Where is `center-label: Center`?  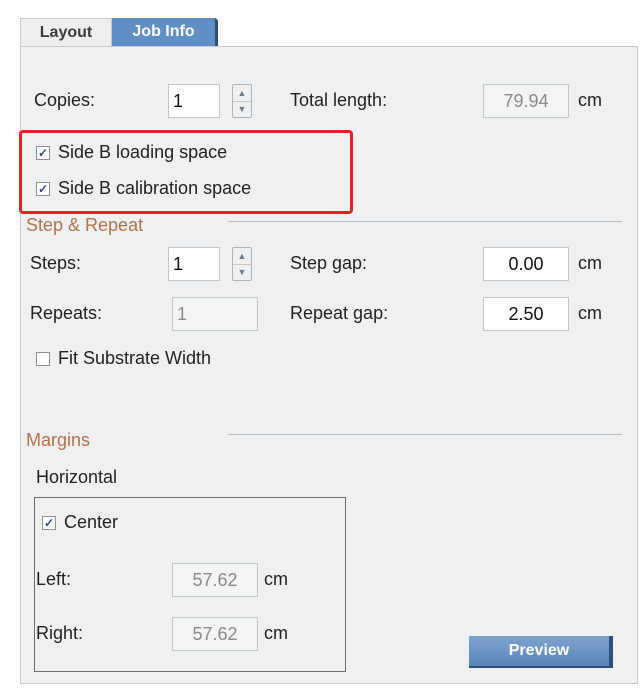
center-label: Center is located at coordinates (91, 522).